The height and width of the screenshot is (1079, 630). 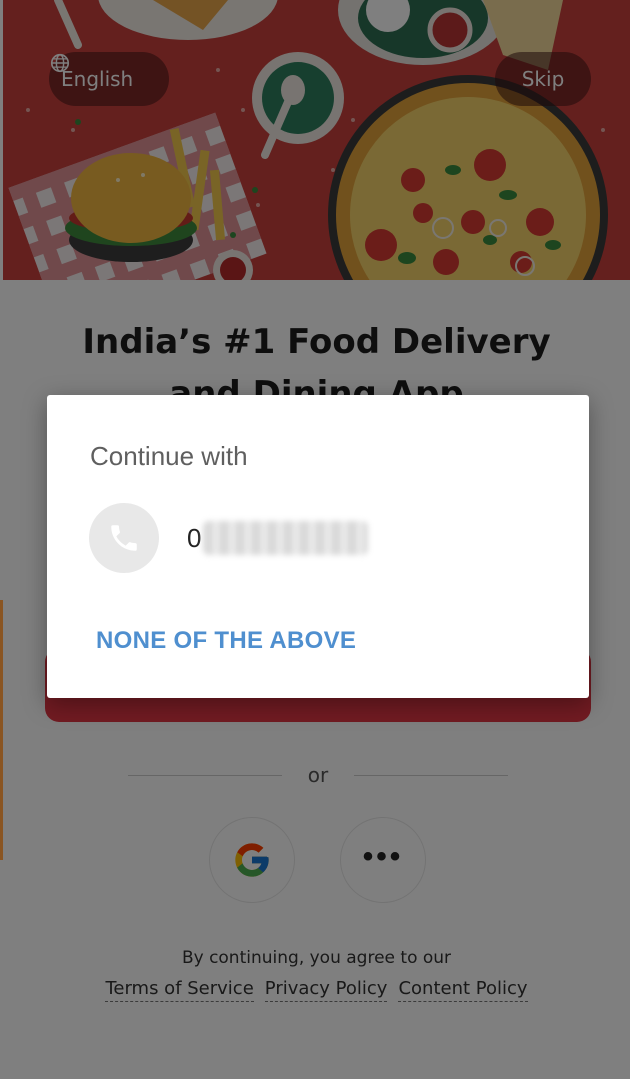 I want to click on dialog-title: Continue with, so click(x=169, y=456).